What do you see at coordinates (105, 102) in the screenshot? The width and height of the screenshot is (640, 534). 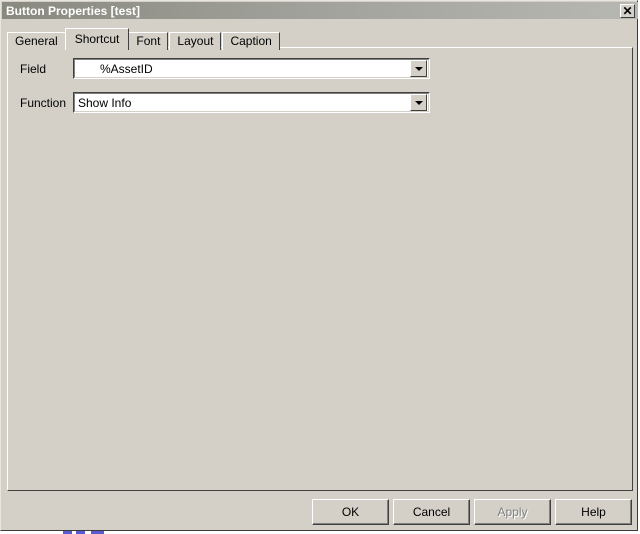 I see `function-combobox-value: Show Info` at bounding box center [105, 102].